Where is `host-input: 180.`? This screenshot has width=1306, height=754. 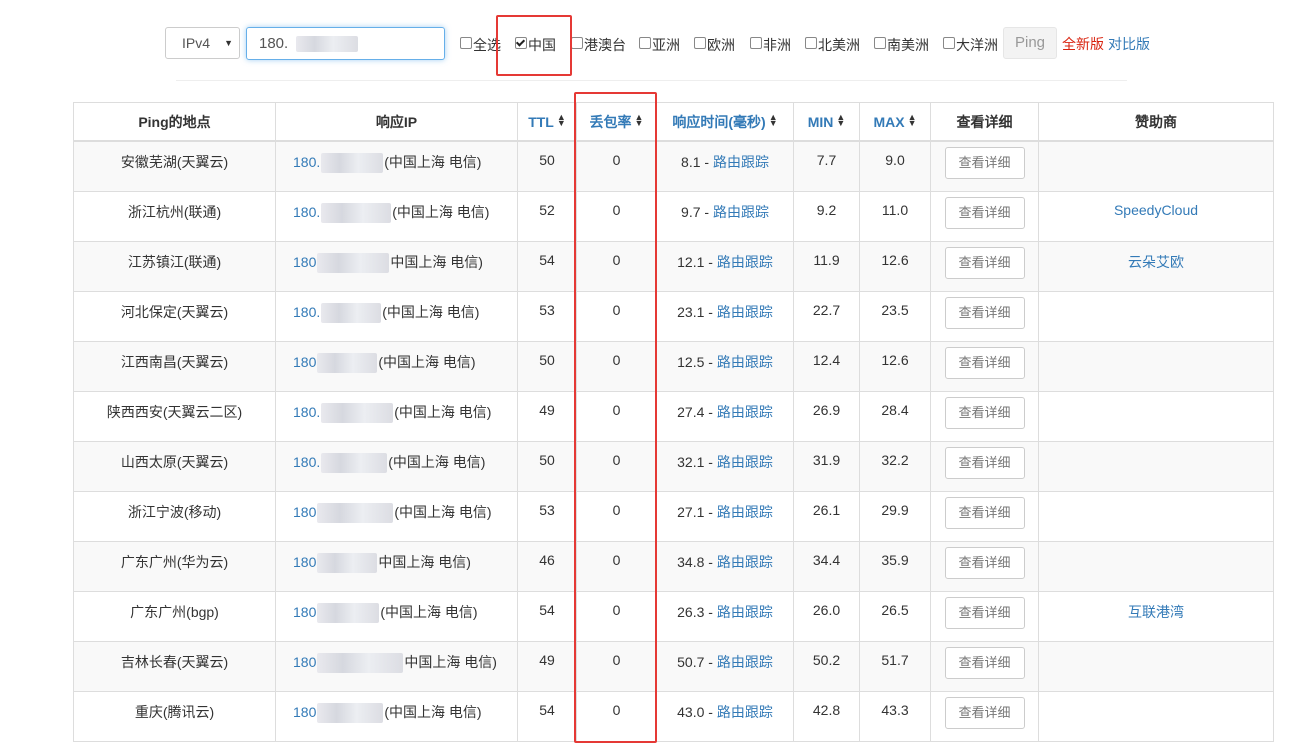
host-input: 180. is located at coordinates (345, 43).